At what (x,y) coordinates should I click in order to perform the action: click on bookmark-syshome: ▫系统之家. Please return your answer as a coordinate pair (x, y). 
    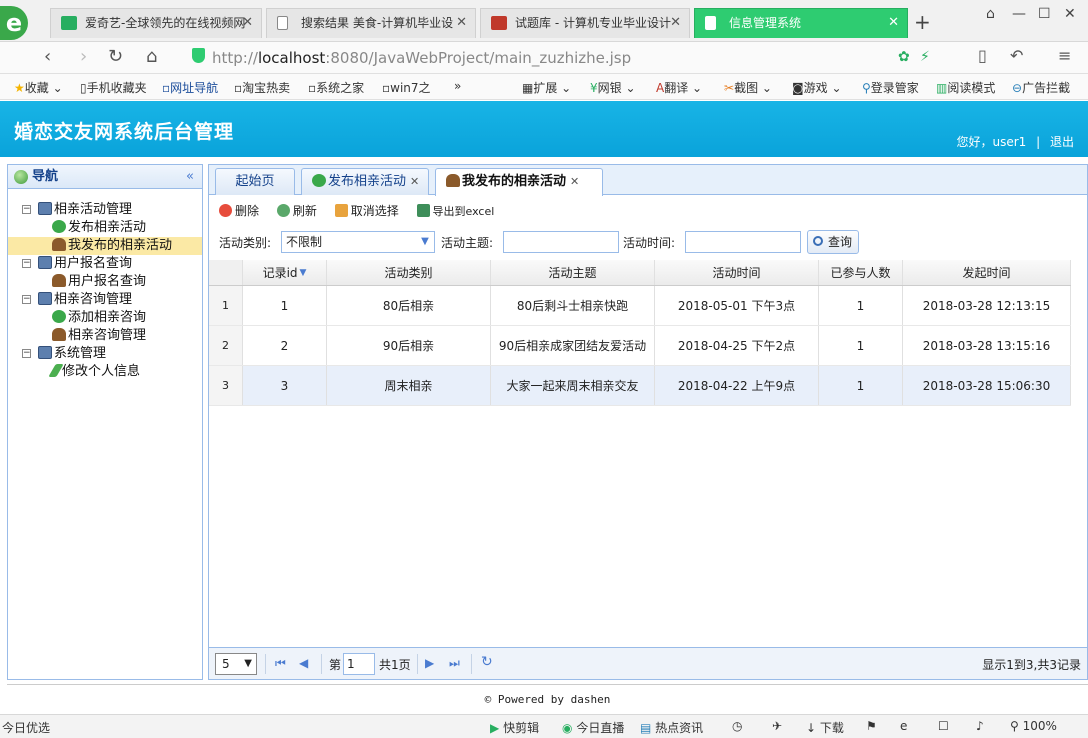
    Looking at the image, I should click on (336, 87).